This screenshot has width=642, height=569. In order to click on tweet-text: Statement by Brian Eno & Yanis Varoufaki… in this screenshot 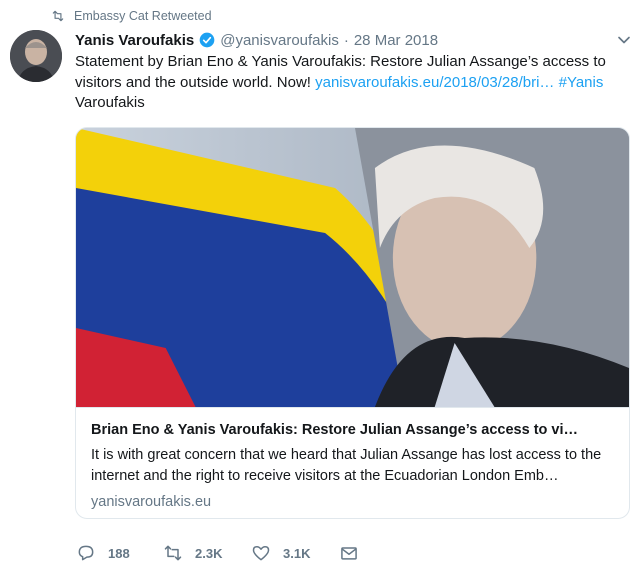, I will do `click(350, 83)`.